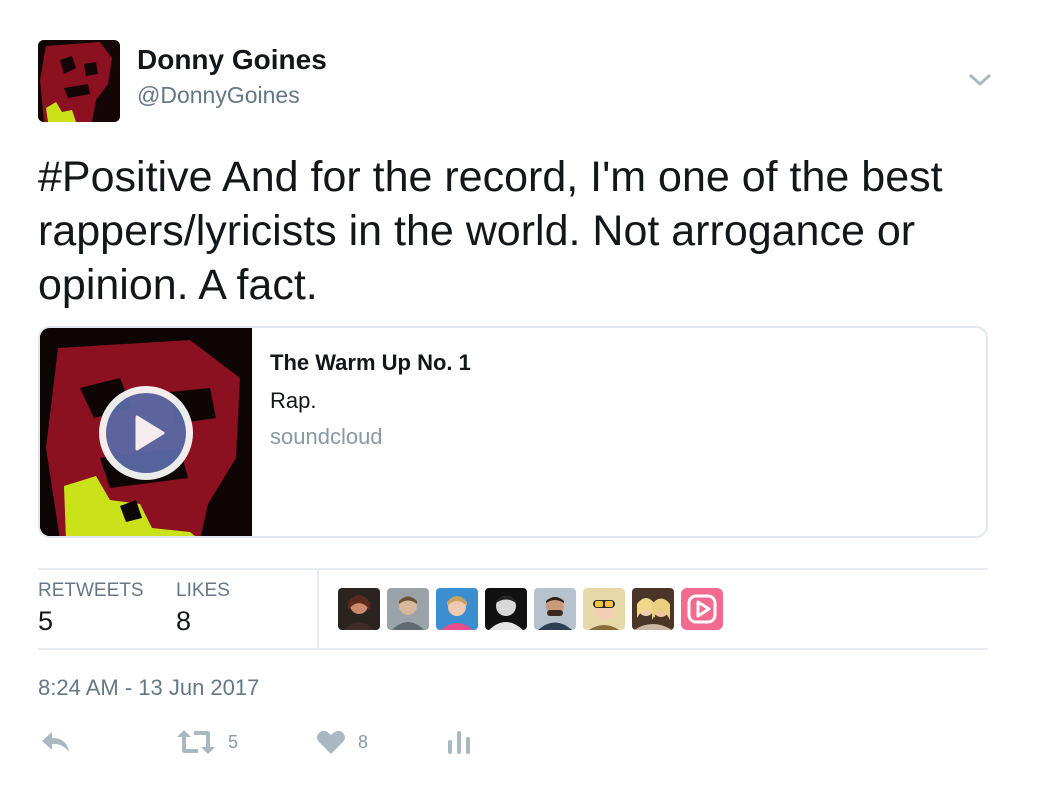  I want to click on author-handle: @DonnyGoines, so click(218, 95).